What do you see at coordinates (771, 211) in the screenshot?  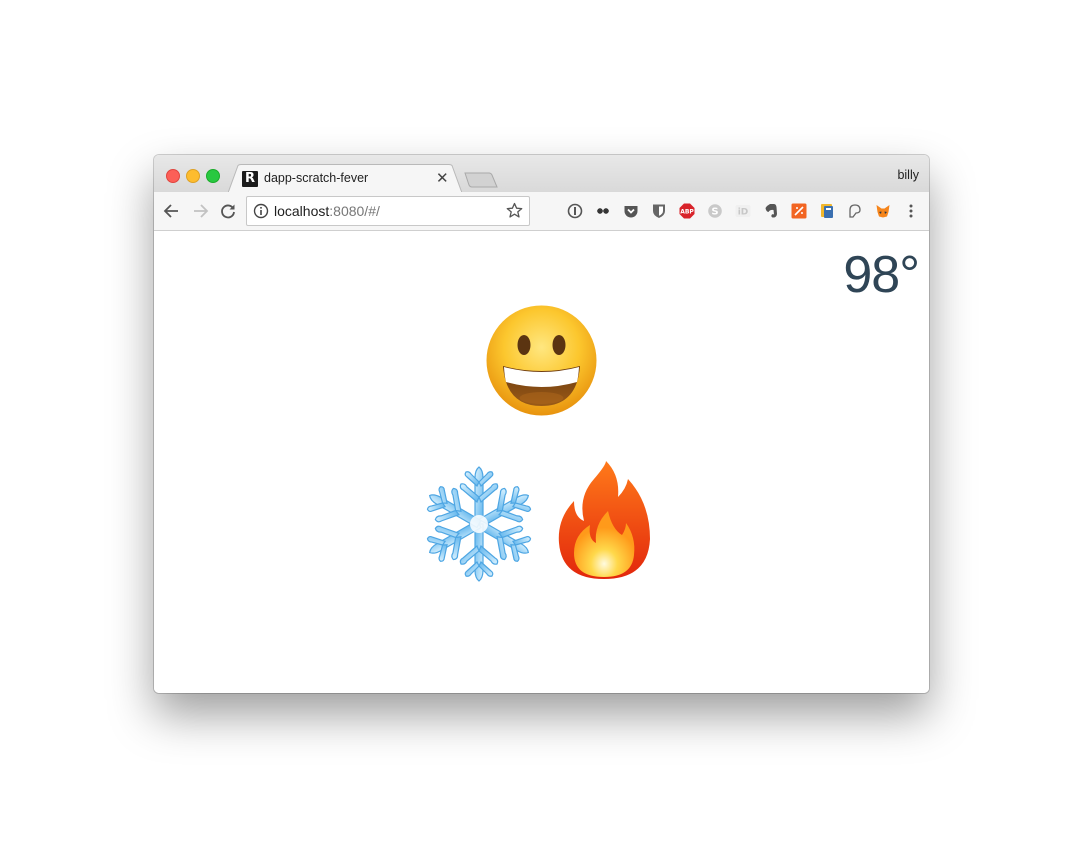 I see `evernote-icon` at bounding box center [771, 211].